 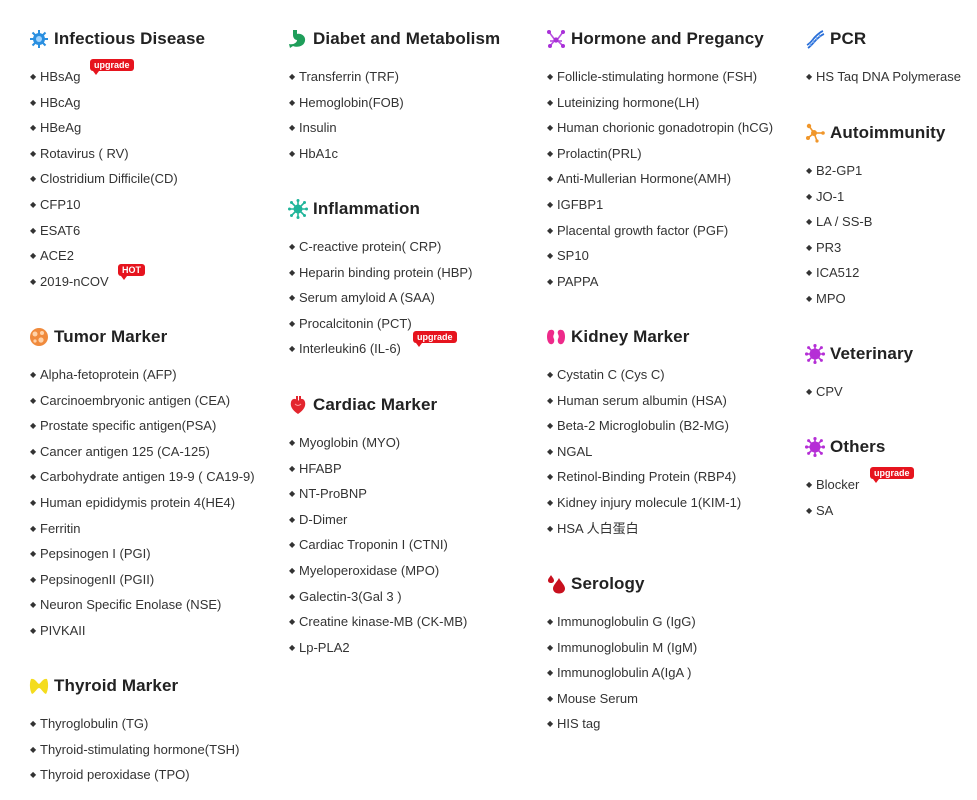 I want to click on product-link: Luteinizing hormone(LH), so click(x=628, y=102).